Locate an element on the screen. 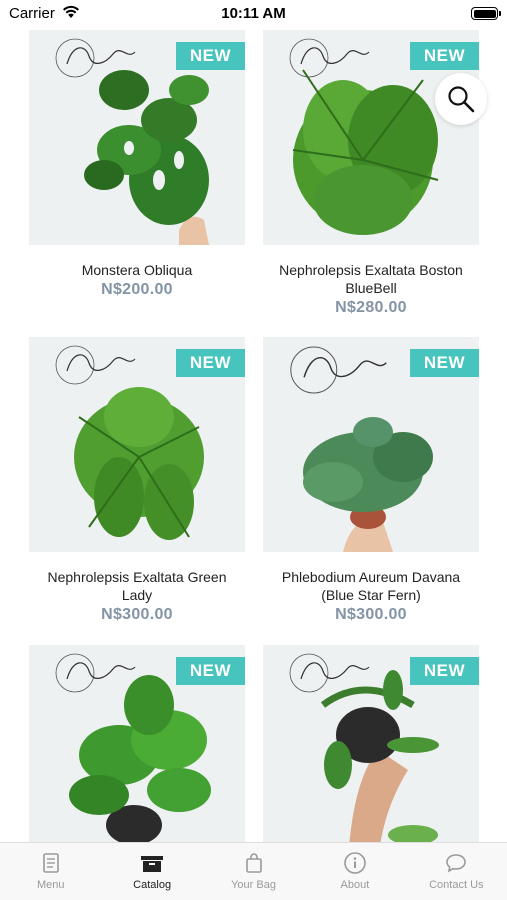  tab-bar: Menu Catalog Your Bag About Contact Us is located at coordinates (253, 871).